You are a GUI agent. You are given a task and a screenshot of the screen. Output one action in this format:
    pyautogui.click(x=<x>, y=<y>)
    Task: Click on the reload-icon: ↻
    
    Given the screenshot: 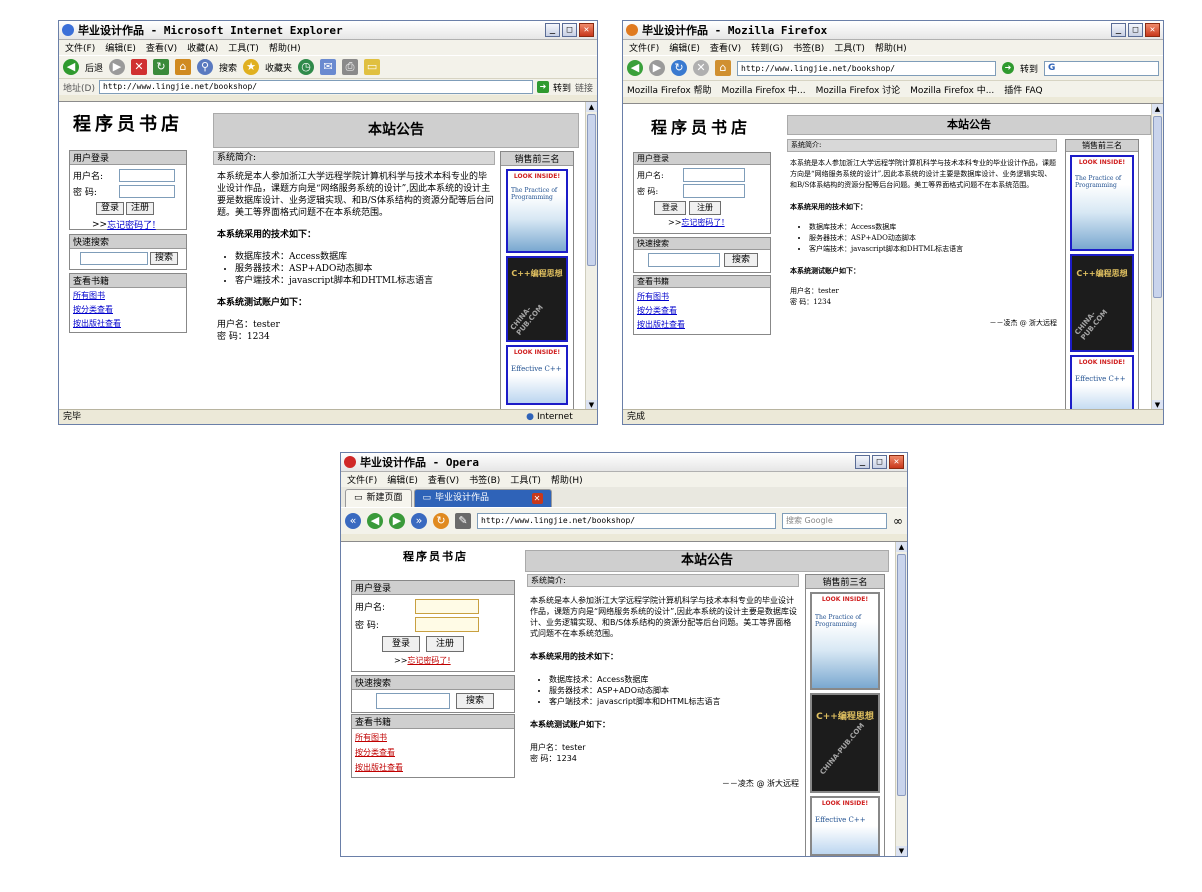 What is the action you would take?
    pyautogui.click(x=441, y=521)
    